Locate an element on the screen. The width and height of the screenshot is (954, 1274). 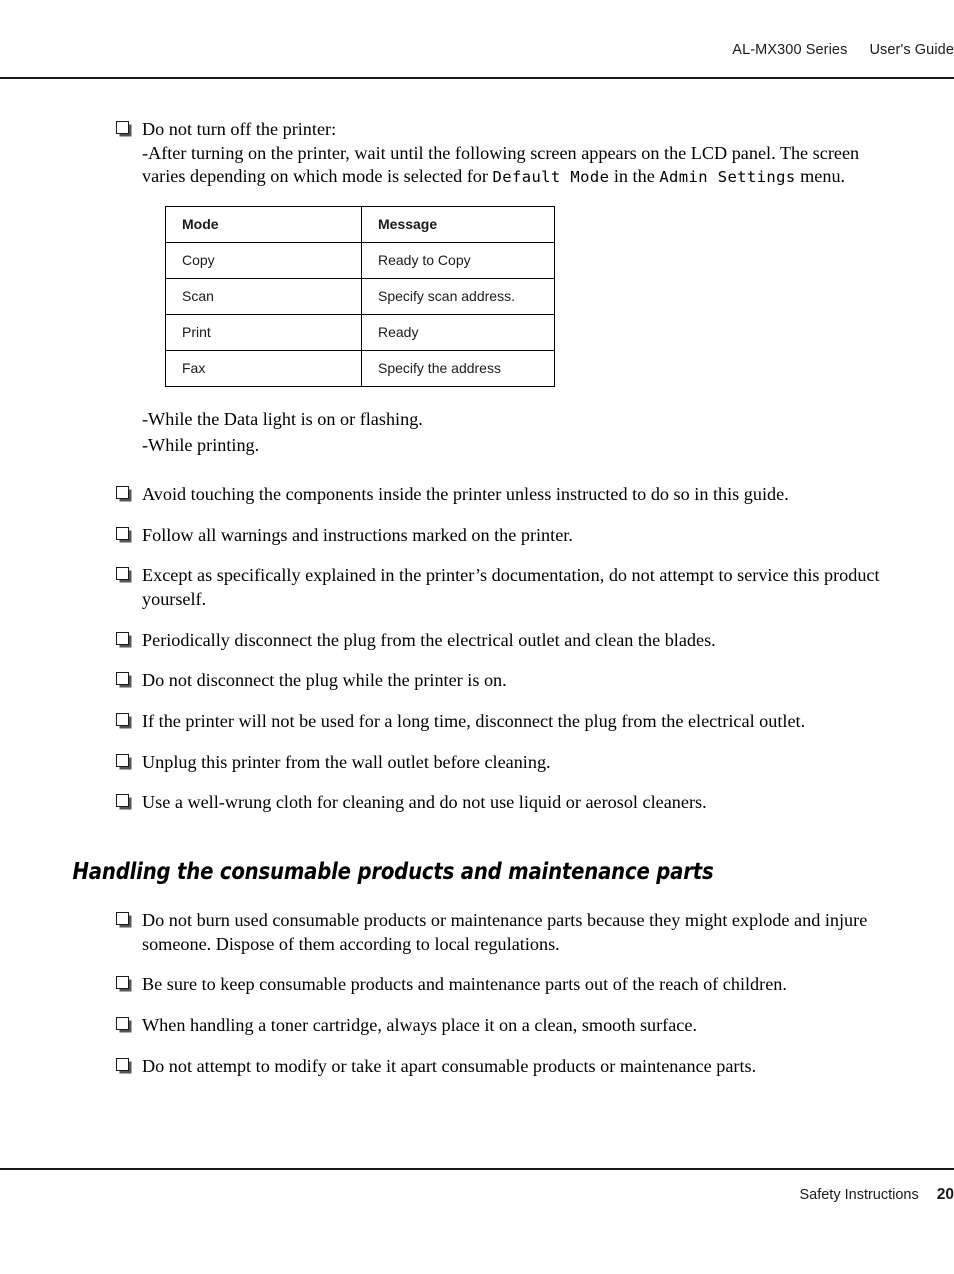
dash-note-line: -While the Data light is on or flashing. is located at coordinates (282, 418).